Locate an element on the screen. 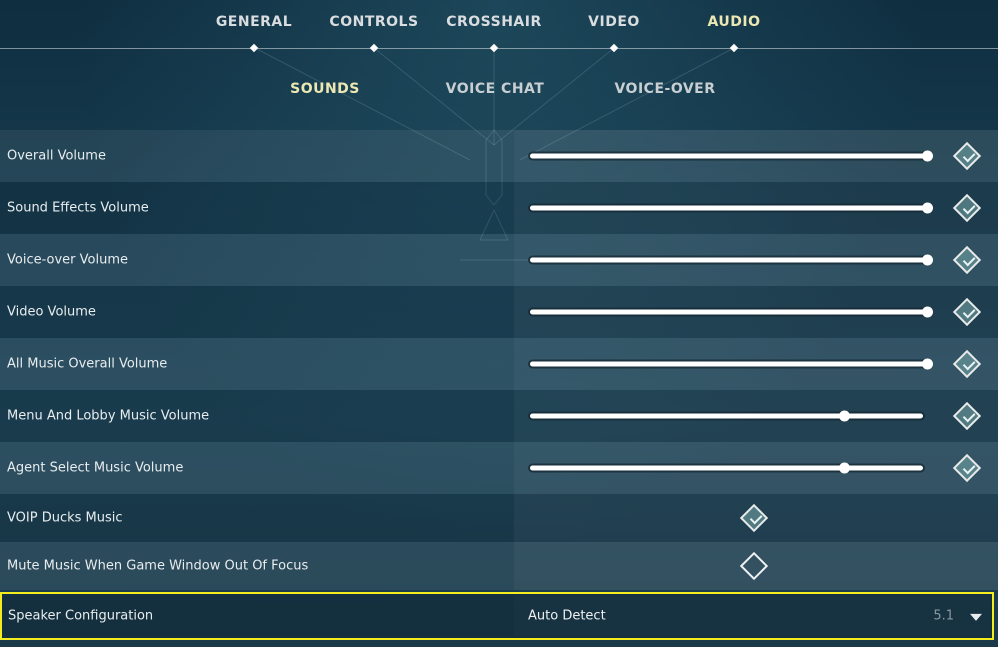  menu-lobby-music-volume-slider is located at coordinates (726, 416).